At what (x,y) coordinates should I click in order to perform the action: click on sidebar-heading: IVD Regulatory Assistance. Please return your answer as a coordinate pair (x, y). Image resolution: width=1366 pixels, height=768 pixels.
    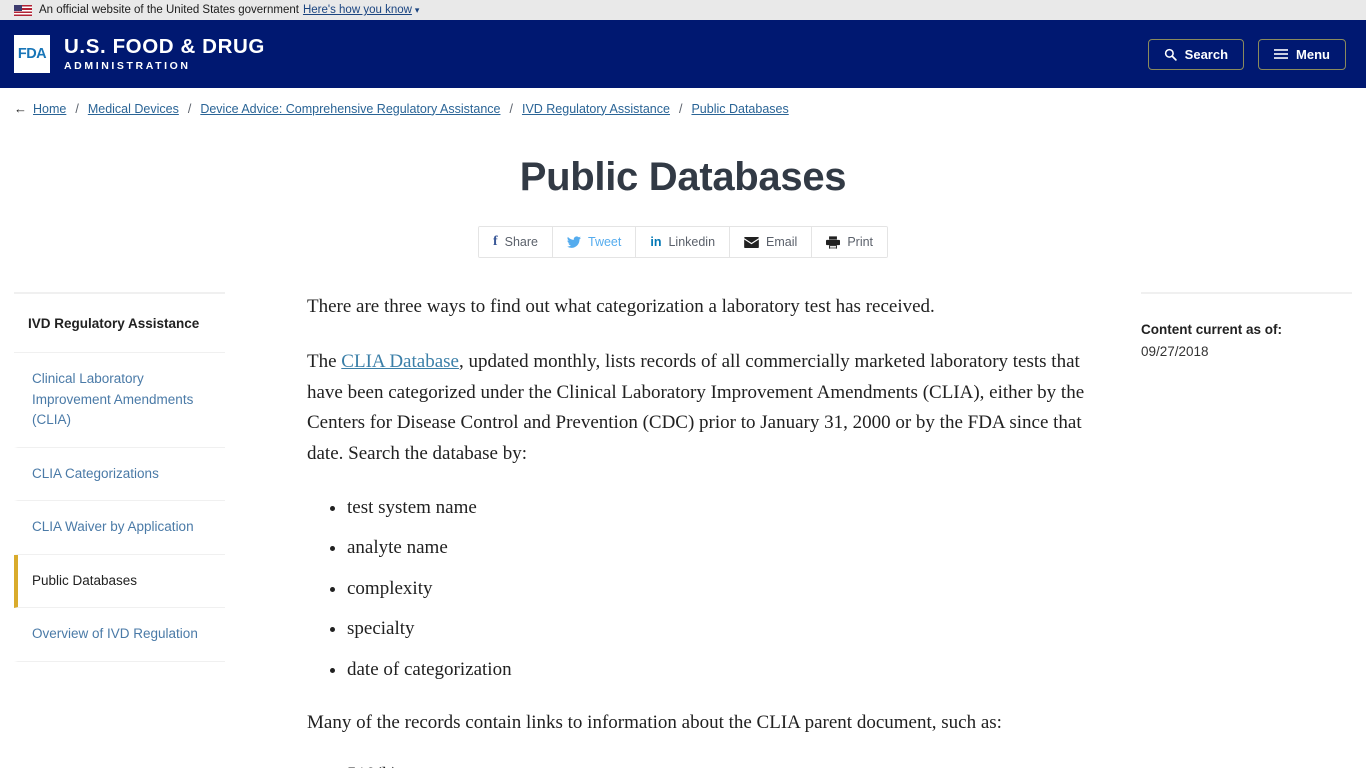
    Looking at the image, I should click on (119, 323).